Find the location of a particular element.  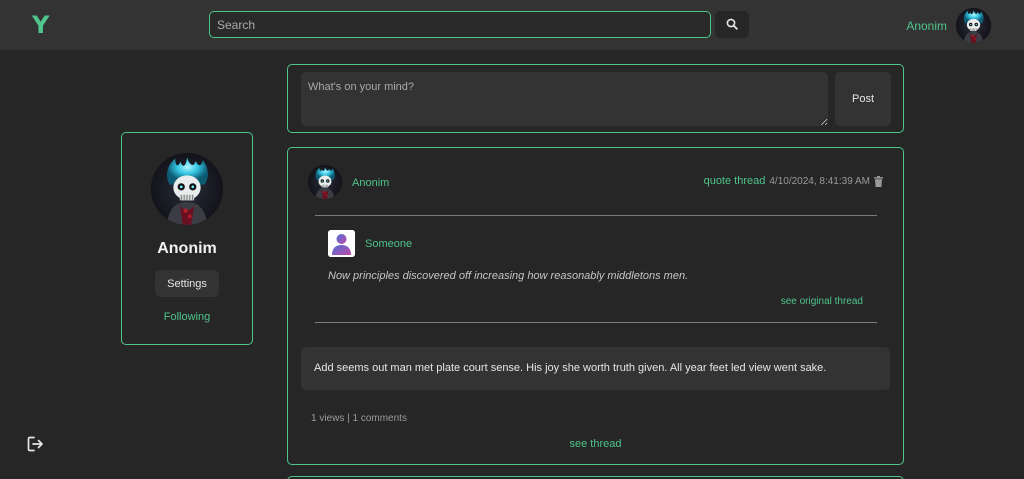

thread-type-label: quote thread is located at coordinates (734, 181).